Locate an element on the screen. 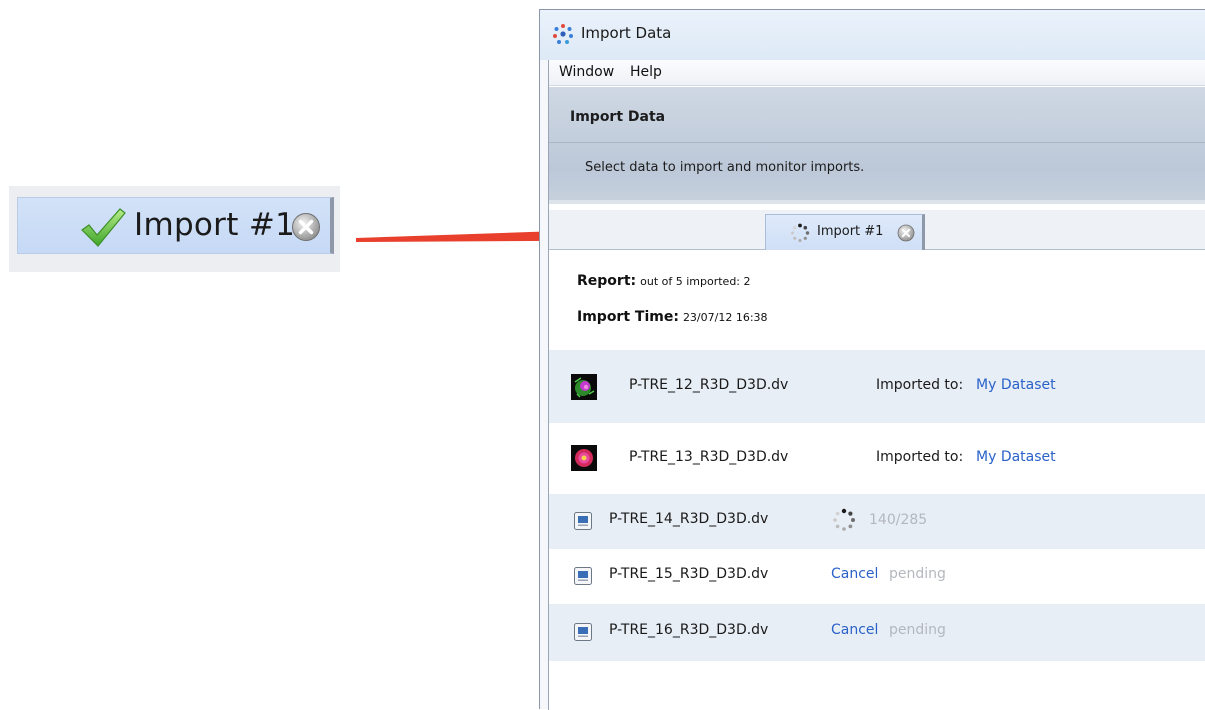  zoomed-tab-label: Import #1 is located at coordinates (215, 225).